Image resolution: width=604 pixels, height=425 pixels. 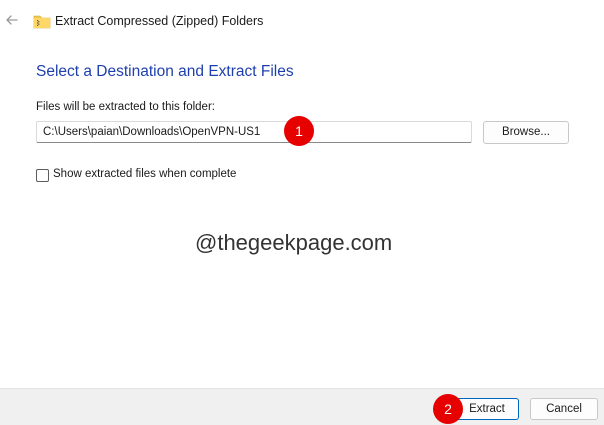 What do you see at coordinates (448, 409) in the screenshot?
I see `step-badge-2: 2` at bounding box center [448, 409].